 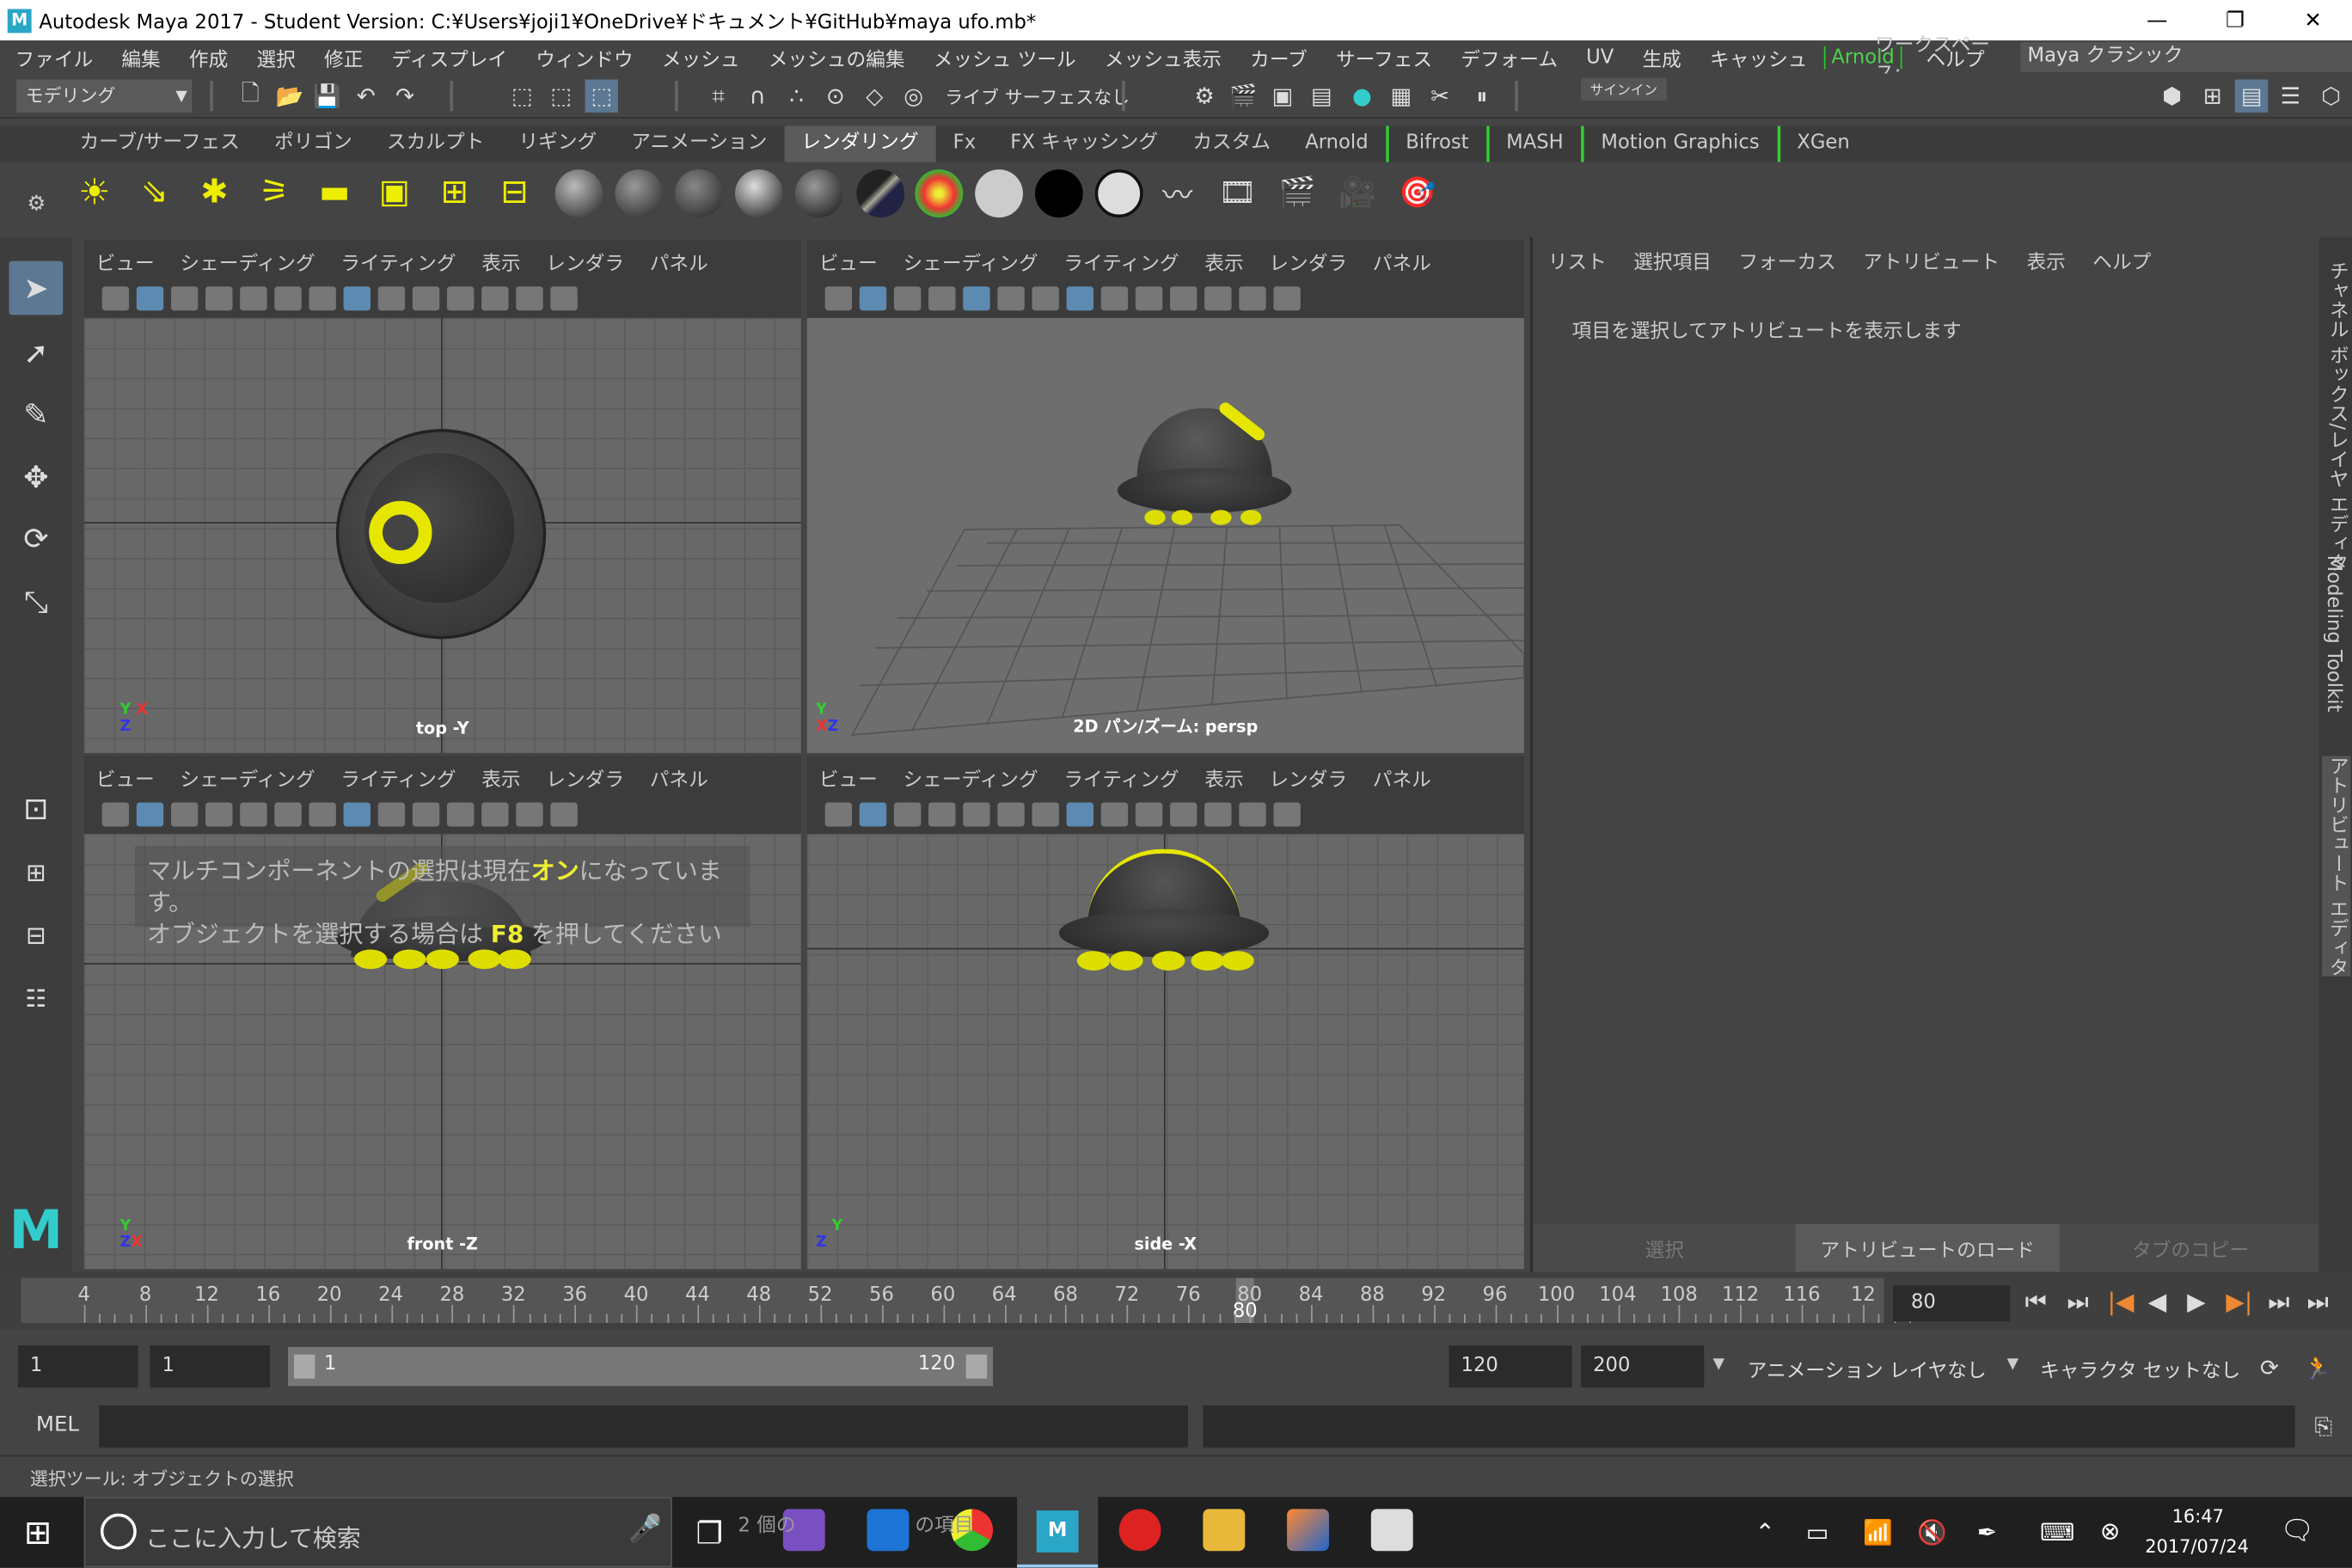 I want to click on menu-mesh-display: メッシュ表示, so click(x=1161, y=57).